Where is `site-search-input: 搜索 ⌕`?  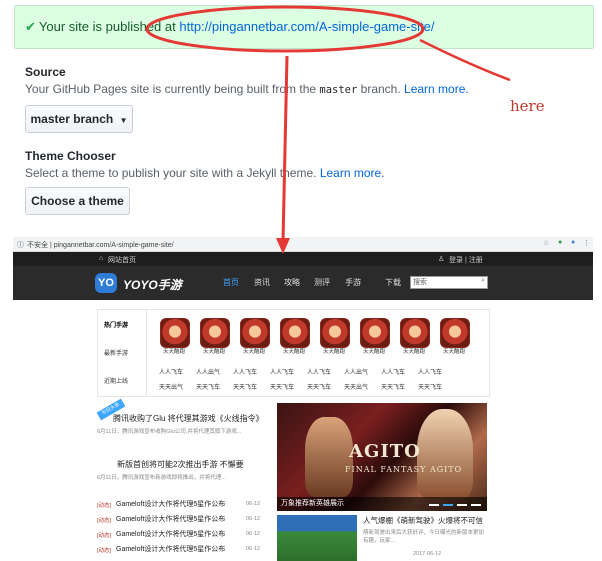
site-search-input: 搜索 ⌕ is located at coordinates (449, 282).